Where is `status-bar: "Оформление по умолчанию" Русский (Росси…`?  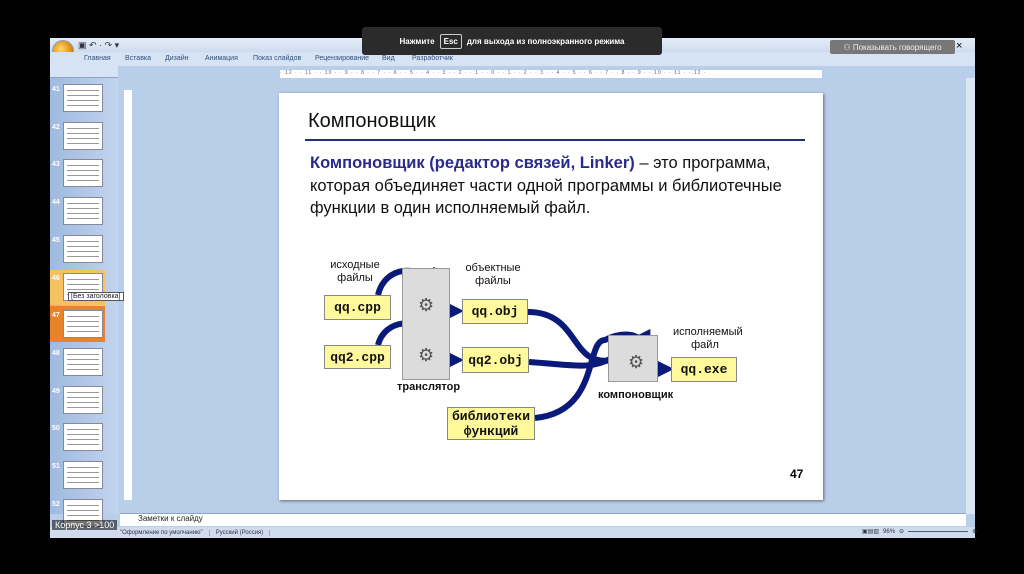 status-bar: "Оформление по умолчанию" Русский (Росси… is located at coordinates (512, 532).